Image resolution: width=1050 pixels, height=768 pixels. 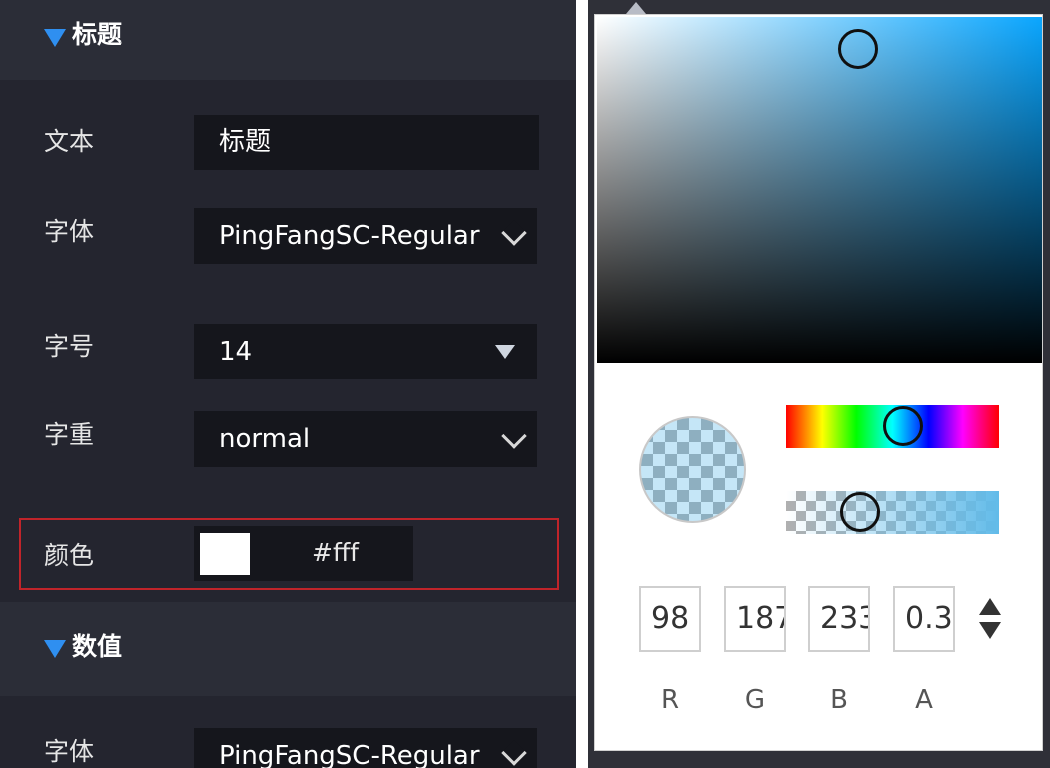 What do you see at coordinates (582, 384) in the screenshot?
I see `divider` at bounding box center [582, 384].